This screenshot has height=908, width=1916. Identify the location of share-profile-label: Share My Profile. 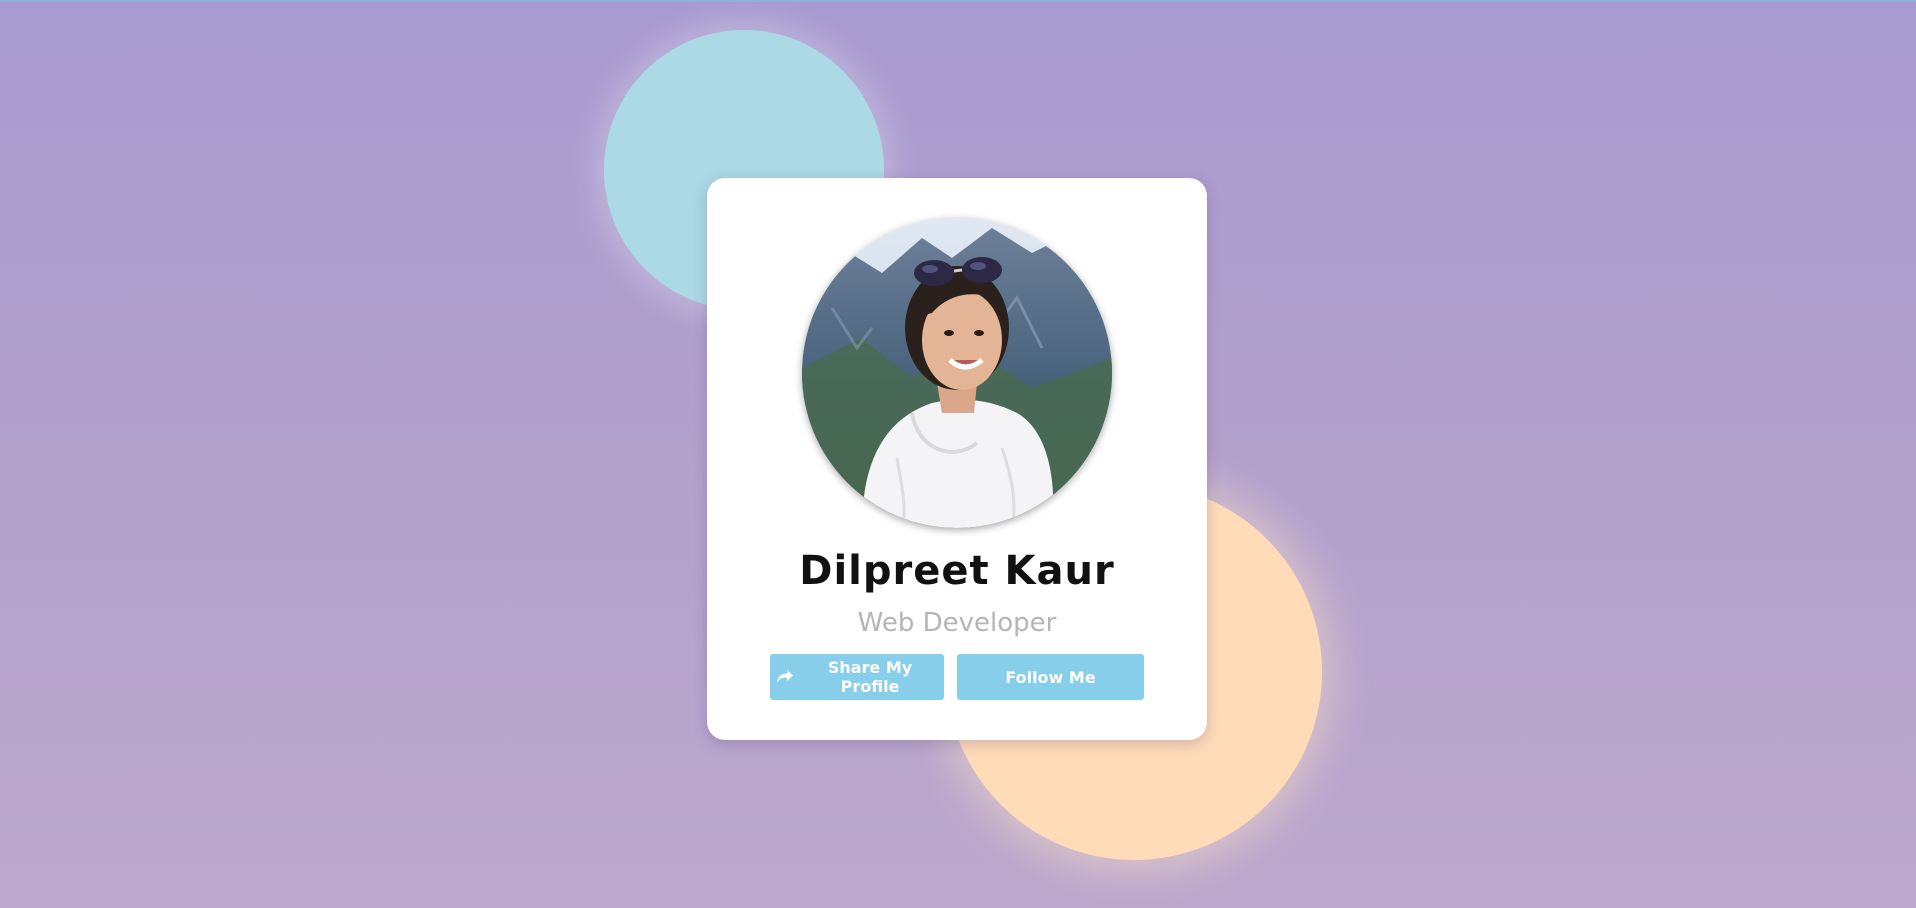
(870, 677).